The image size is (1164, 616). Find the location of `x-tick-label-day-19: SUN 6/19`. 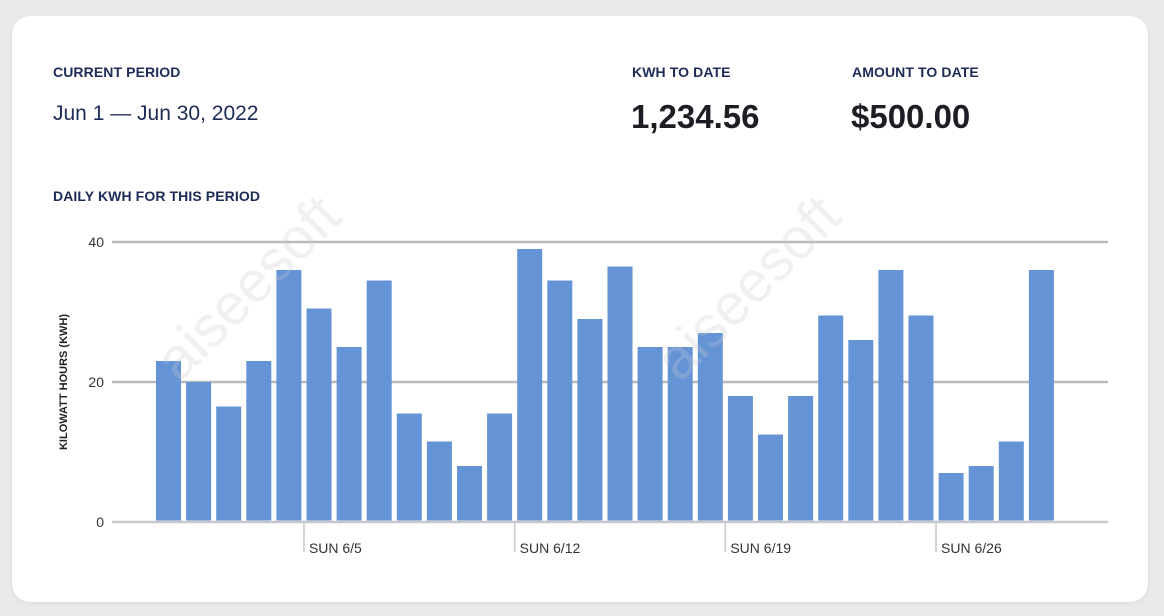

x-tick-label-day-19: SUN 6/19 is located at coordinates (760, 548).